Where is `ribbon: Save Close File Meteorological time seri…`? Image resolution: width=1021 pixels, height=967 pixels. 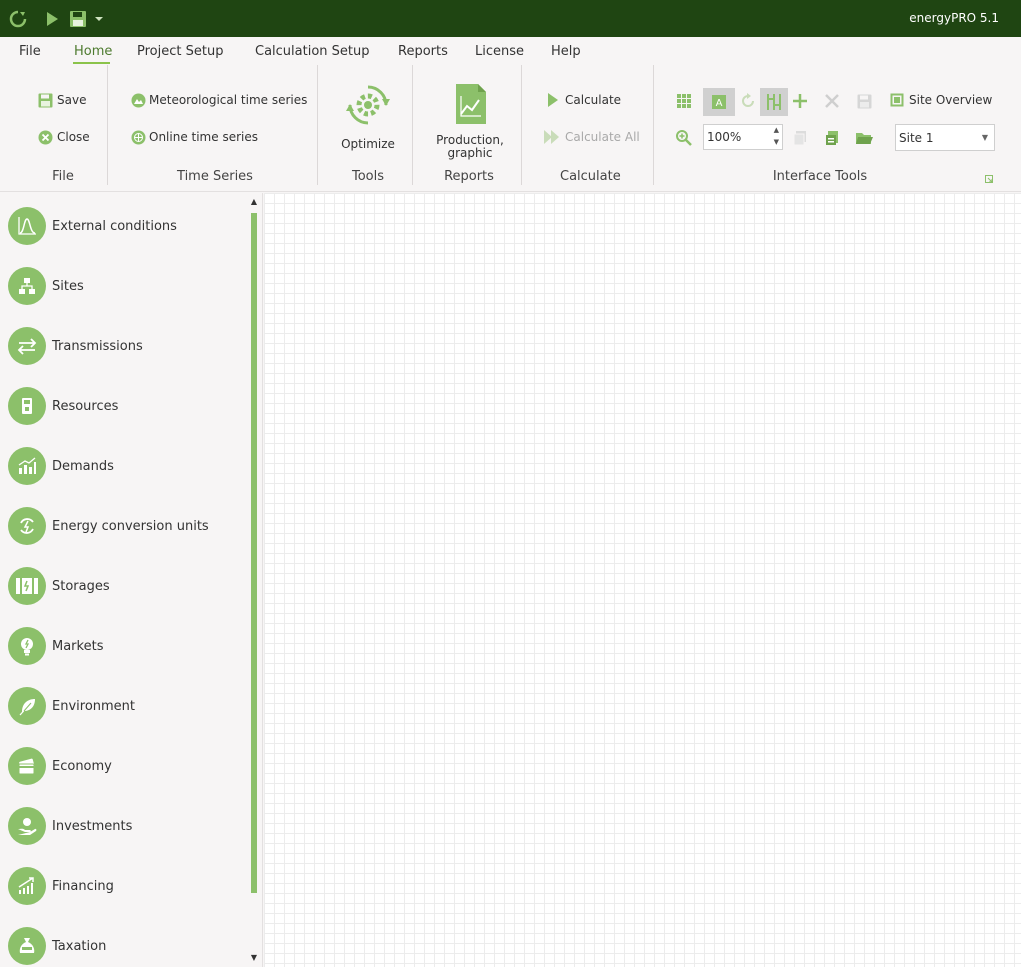 ribbon: Save Close File Meteorological time seri… is located at coordinates (510, 128).